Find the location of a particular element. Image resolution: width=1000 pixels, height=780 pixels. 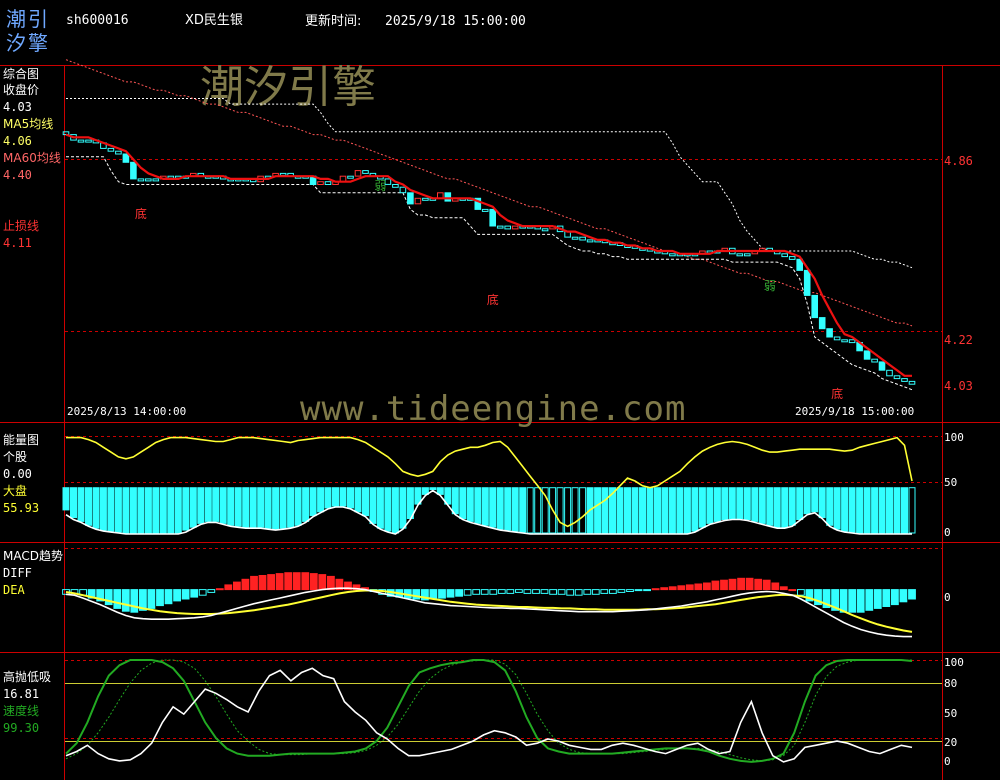

legend-market-value: 55.93 is located at coordinates (21, 508).